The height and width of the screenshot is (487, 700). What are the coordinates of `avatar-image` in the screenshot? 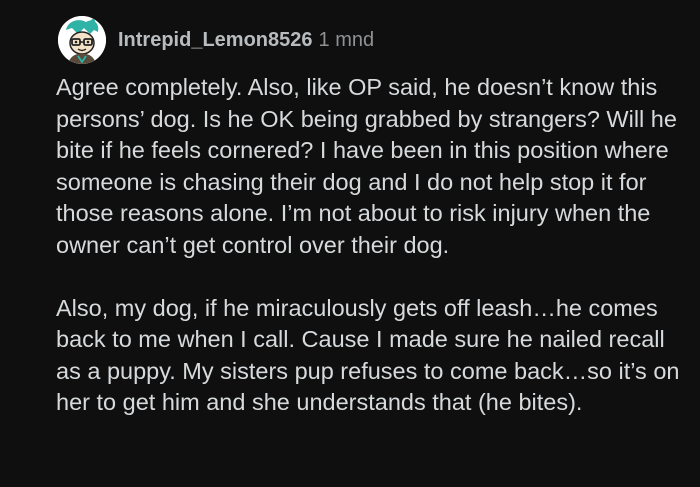 It's located at (82, 40).